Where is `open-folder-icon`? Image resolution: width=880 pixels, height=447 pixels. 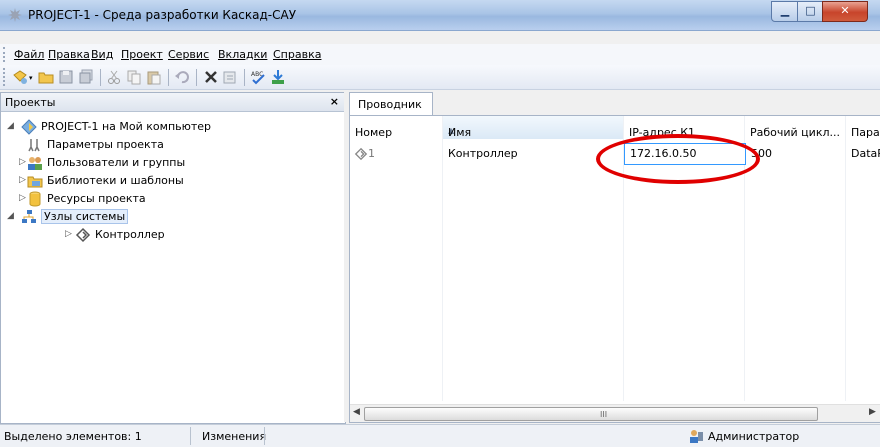
open-folder-icon is located at coordinates (46, 77).